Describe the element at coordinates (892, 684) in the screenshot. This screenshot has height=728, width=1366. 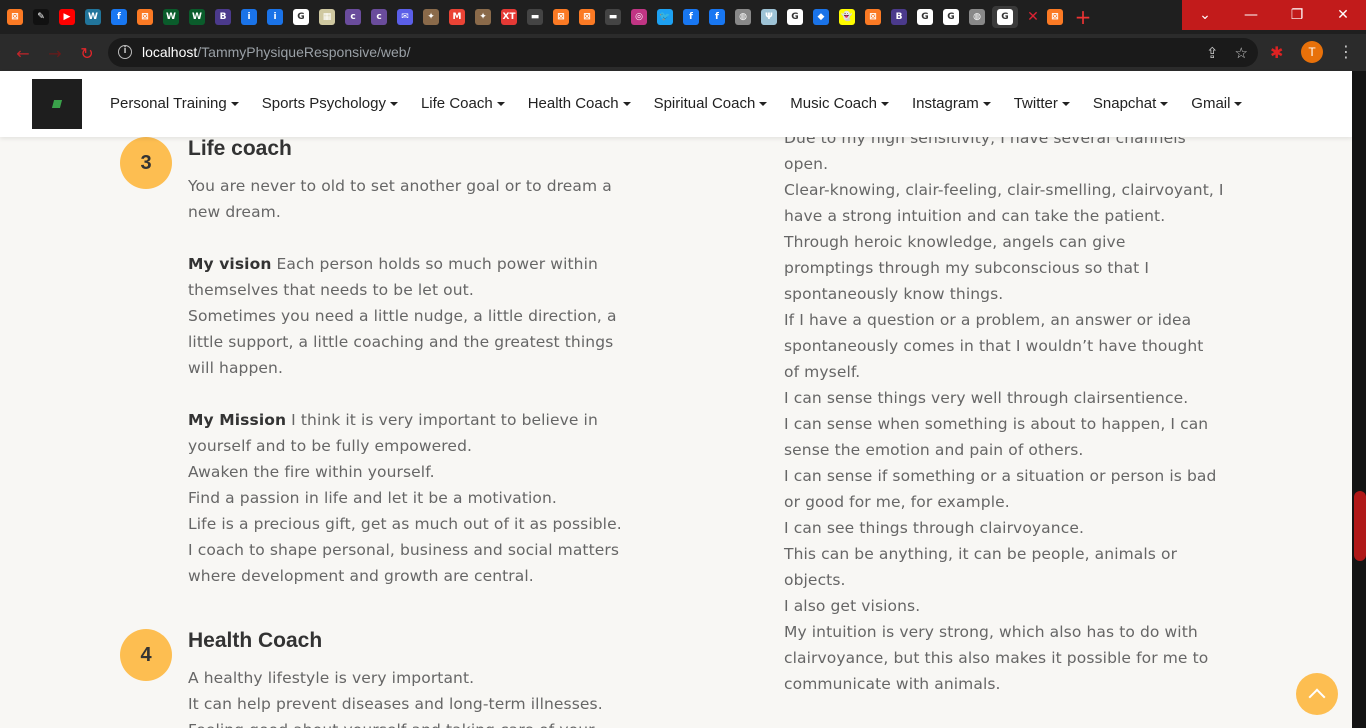
I see `text-line: communicate with animals.` at that location.